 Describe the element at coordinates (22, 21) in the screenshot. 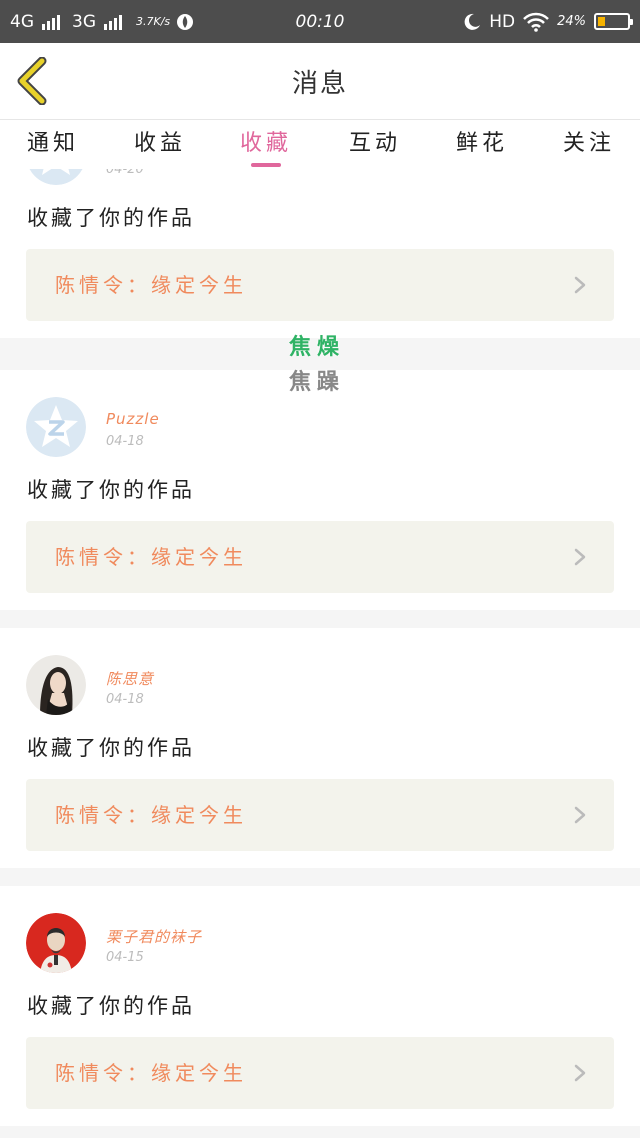

I see `network-4g-label: 4G` at that location.